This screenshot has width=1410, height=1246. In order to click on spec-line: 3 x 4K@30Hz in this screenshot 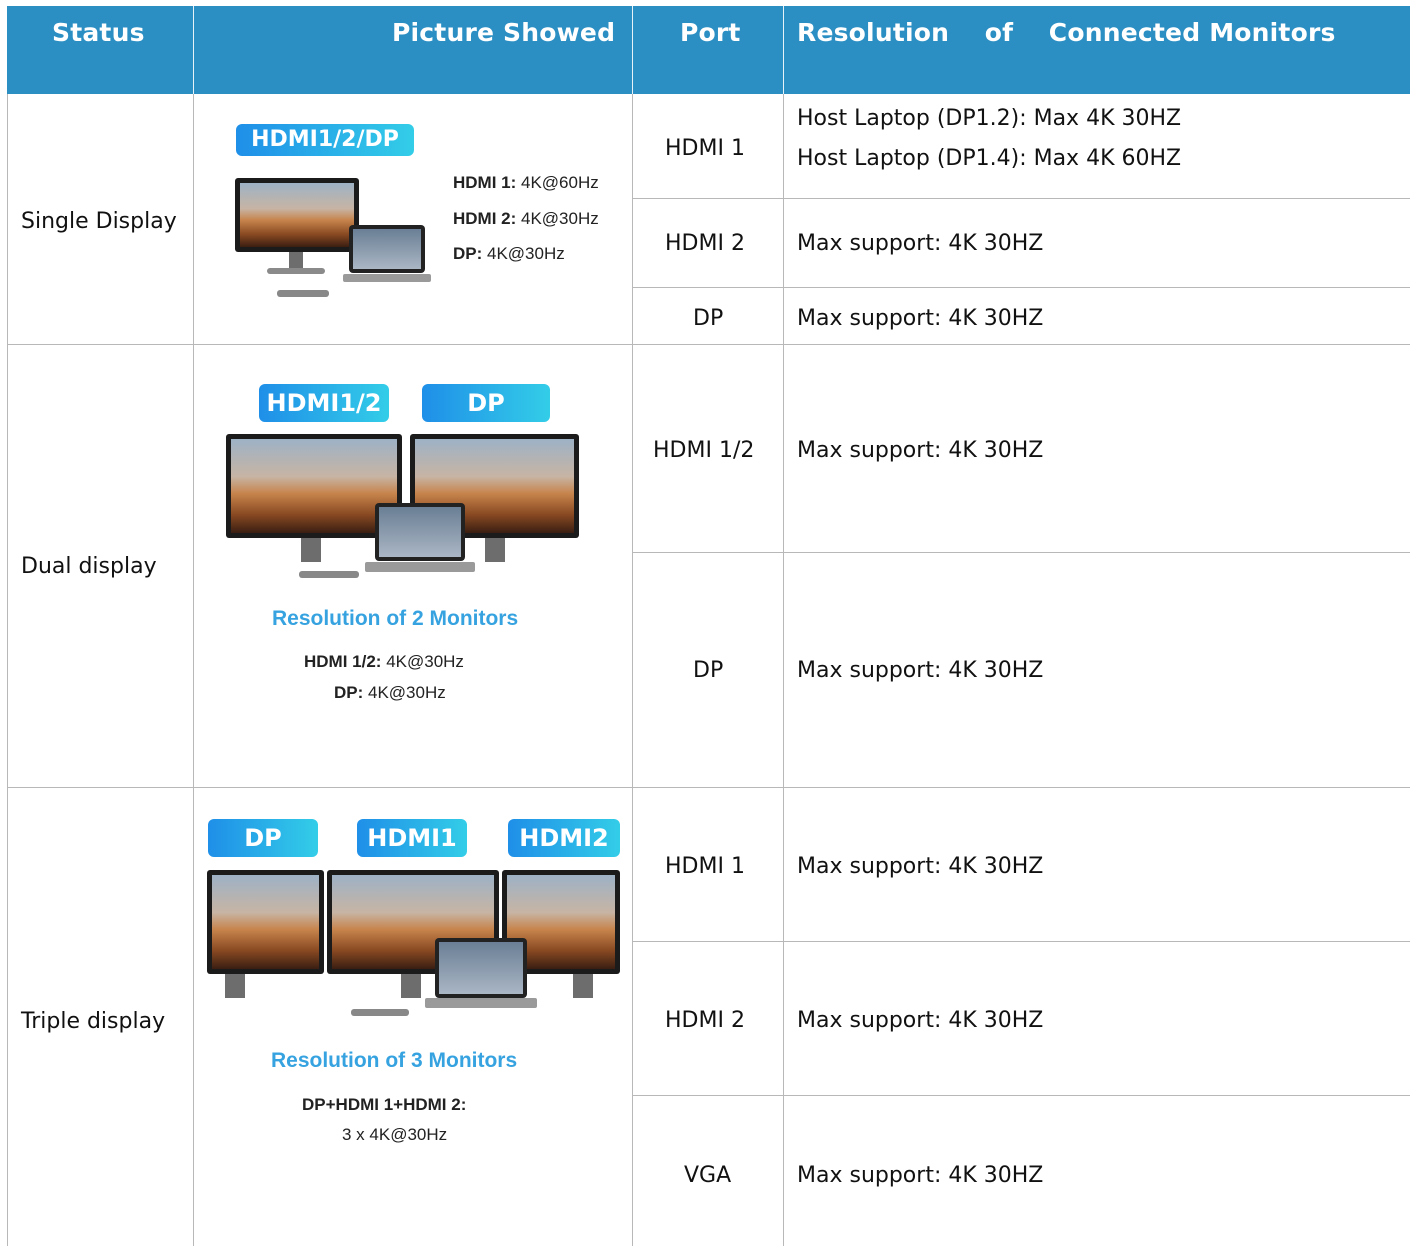, I will do `click(395, 1134)`.